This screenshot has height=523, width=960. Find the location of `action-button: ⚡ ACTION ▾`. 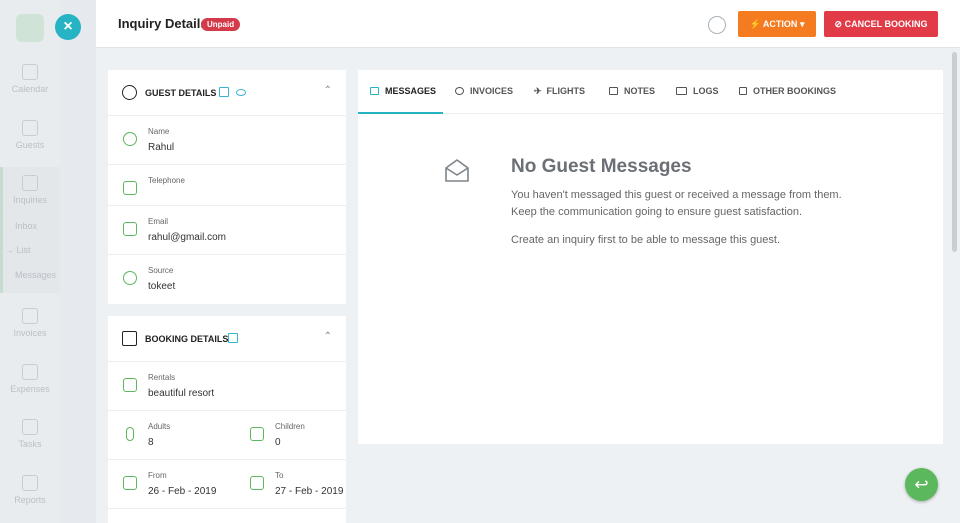

action-button: ⚡ ACTION ▾ is located at coordinates (777, 24).